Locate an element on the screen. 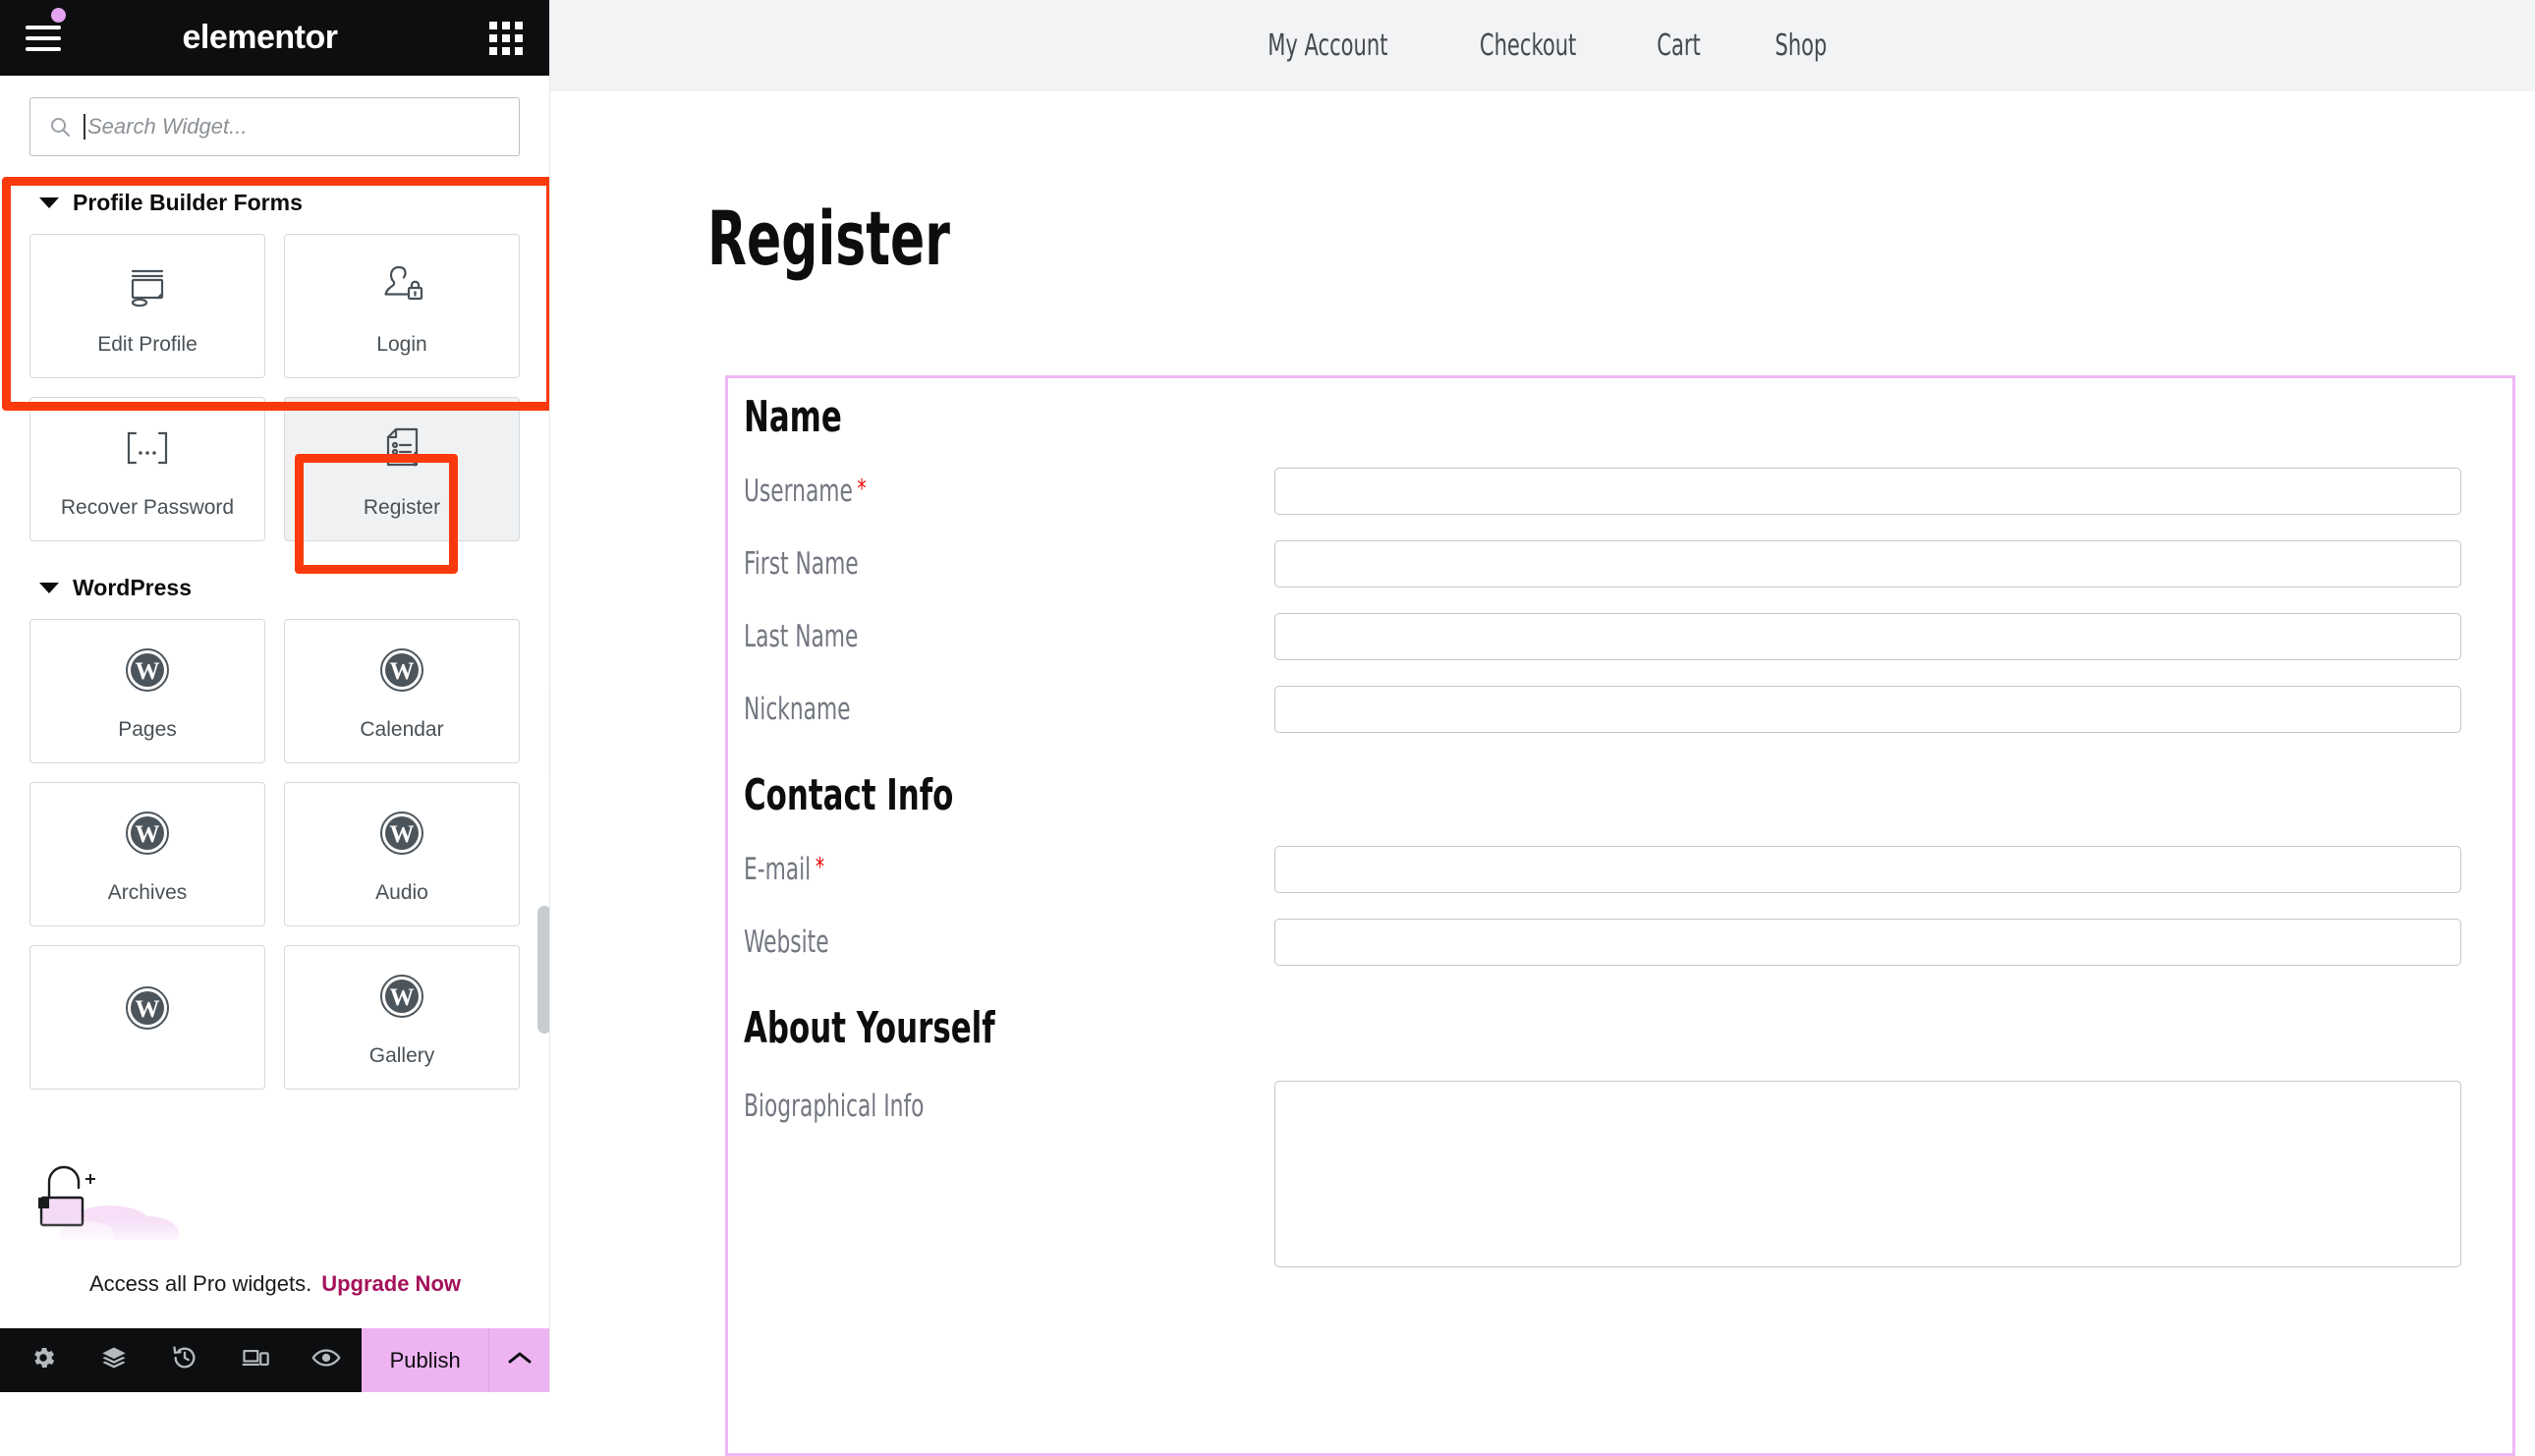 The height and width of the screenshot is (1456, 2535). pro-upsell-banner: Access all Pro widgets. Upgrade Now is located at coordinates (274, 1284).